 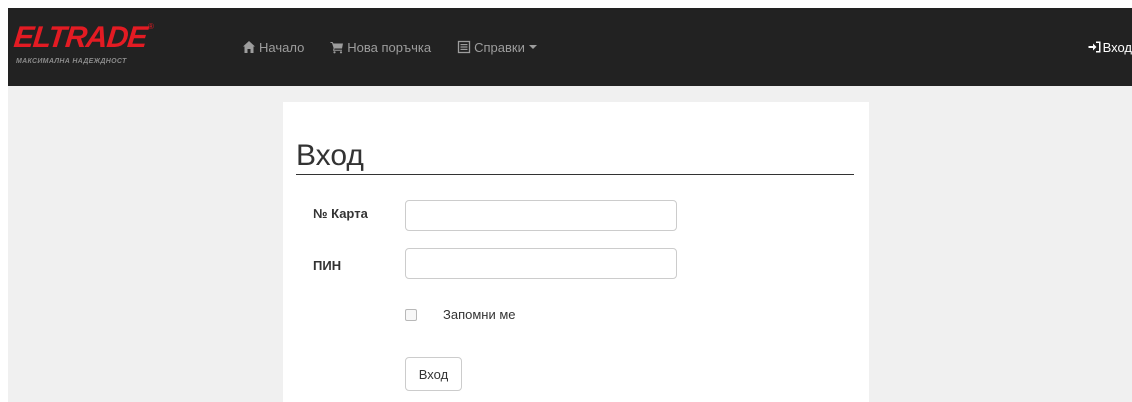 I want to click on brand-logo: ELTRADE ® МАКСИМАЛНА НАДЕЖДНОСТ, so click(x=88, y=47).